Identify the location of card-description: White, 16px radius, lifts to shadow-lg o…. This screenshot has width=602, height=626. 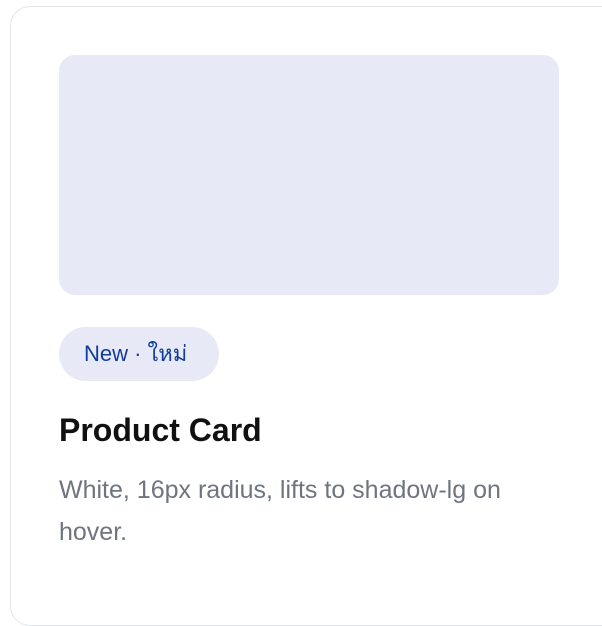
(280, 511).